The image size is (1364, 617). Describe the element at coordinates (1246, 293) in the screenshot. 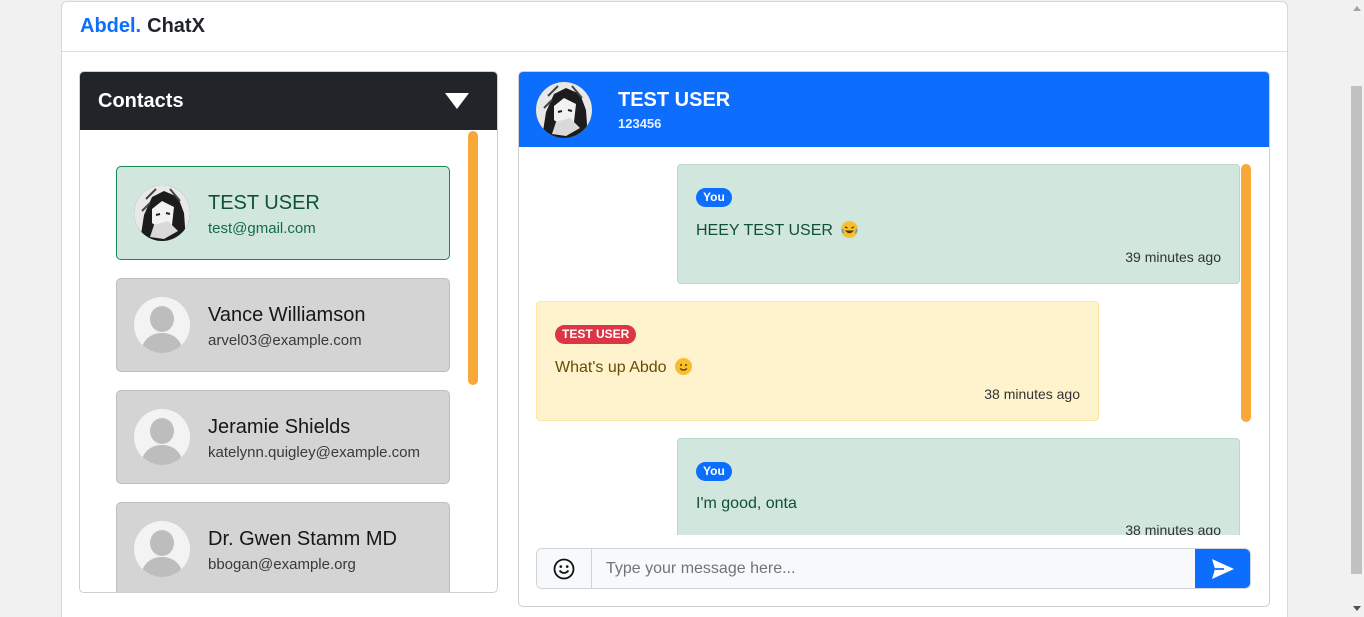

I see `chat-scrollbar` at that location.